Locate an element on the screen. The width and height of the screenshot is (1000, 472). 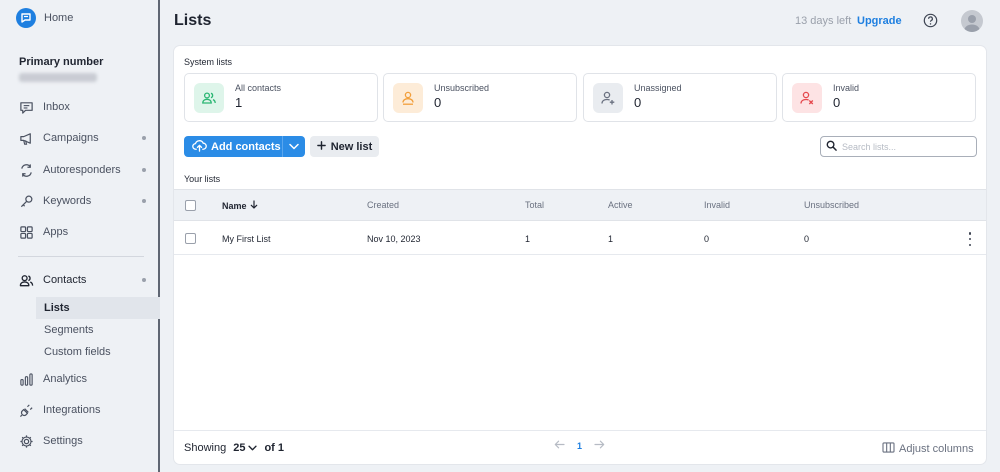
new-list-button: New list is located at coordinates (344, 146).